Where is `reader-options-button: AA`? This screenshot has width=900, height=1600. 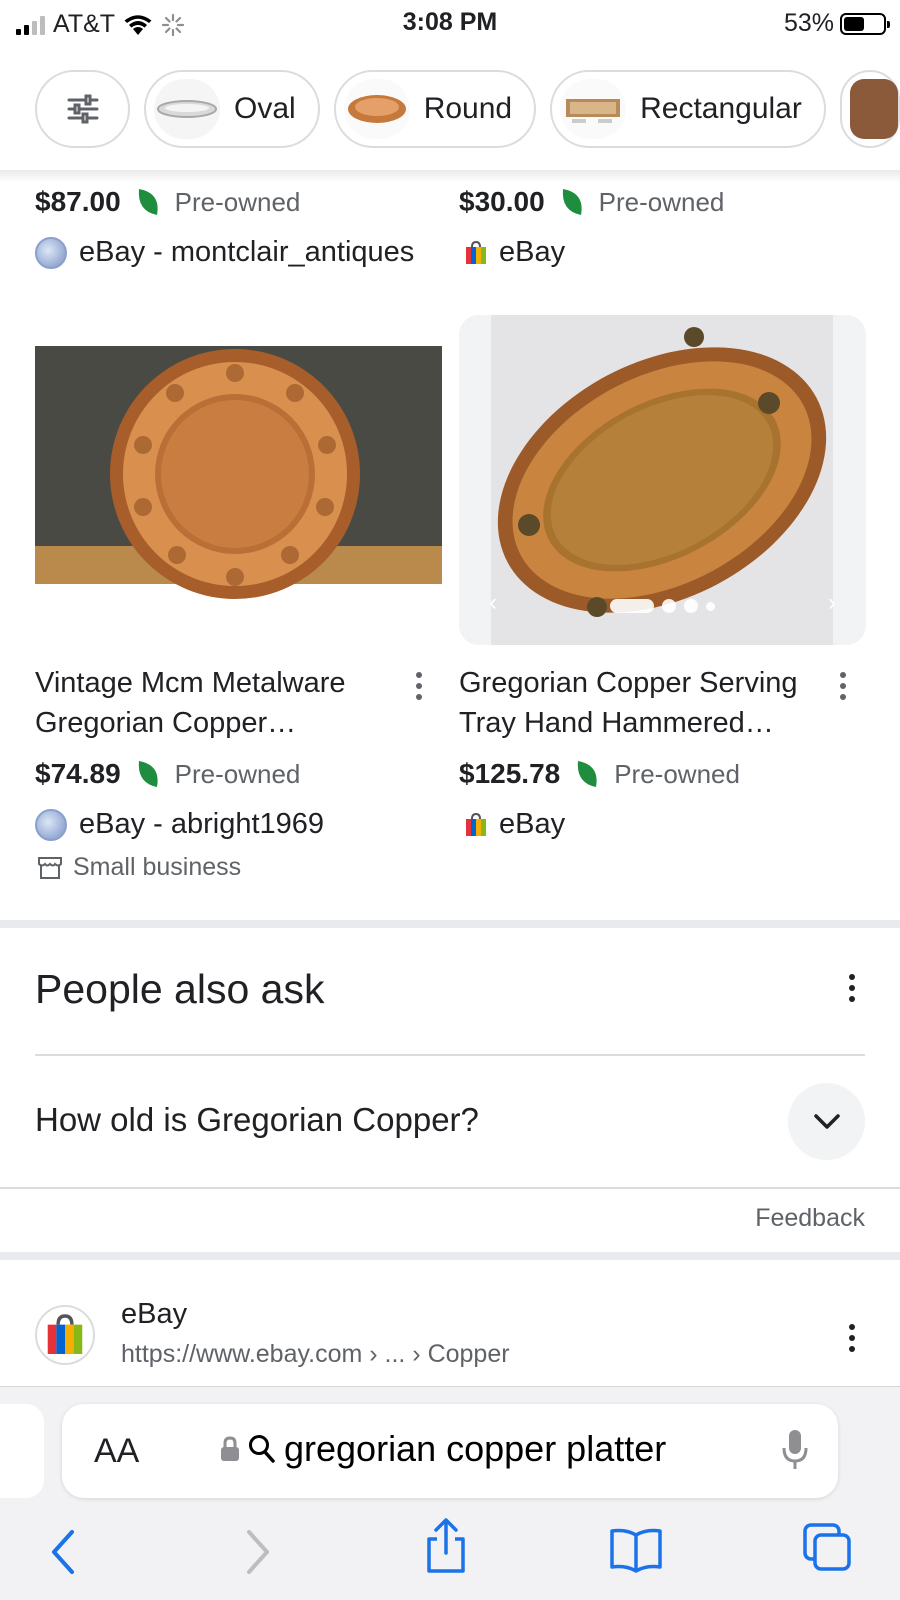 reader-options-button: AA is located at coordinates (116, 1451).